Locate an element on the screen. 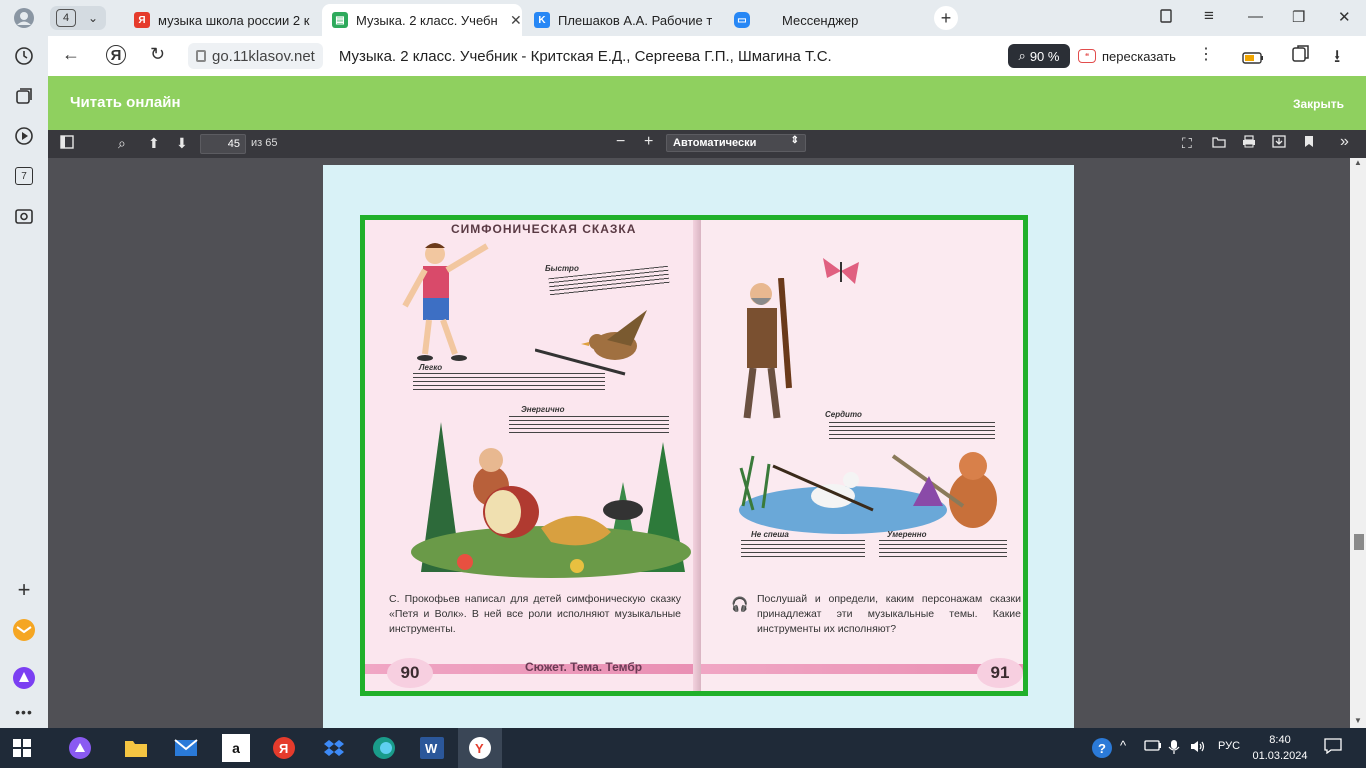 Image resolution: width=1366 pixels, height=768 pixels. extensions-icon is located at coordinates (1300, 56).